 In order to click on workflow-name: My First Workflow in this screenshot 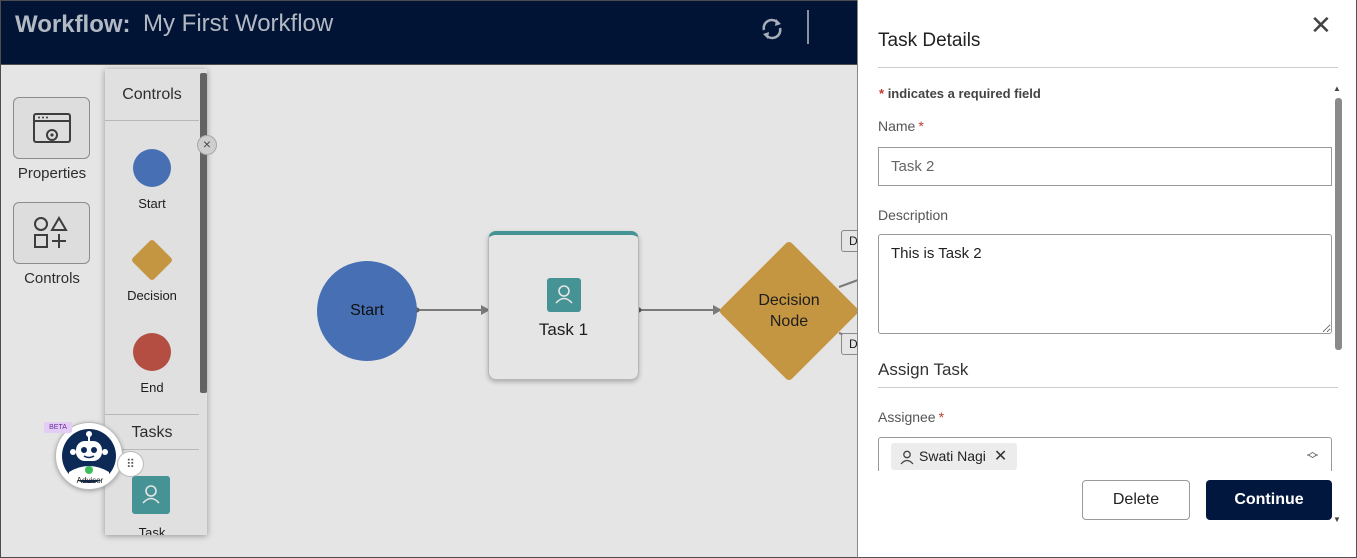, I will do `click(238, 24)`.